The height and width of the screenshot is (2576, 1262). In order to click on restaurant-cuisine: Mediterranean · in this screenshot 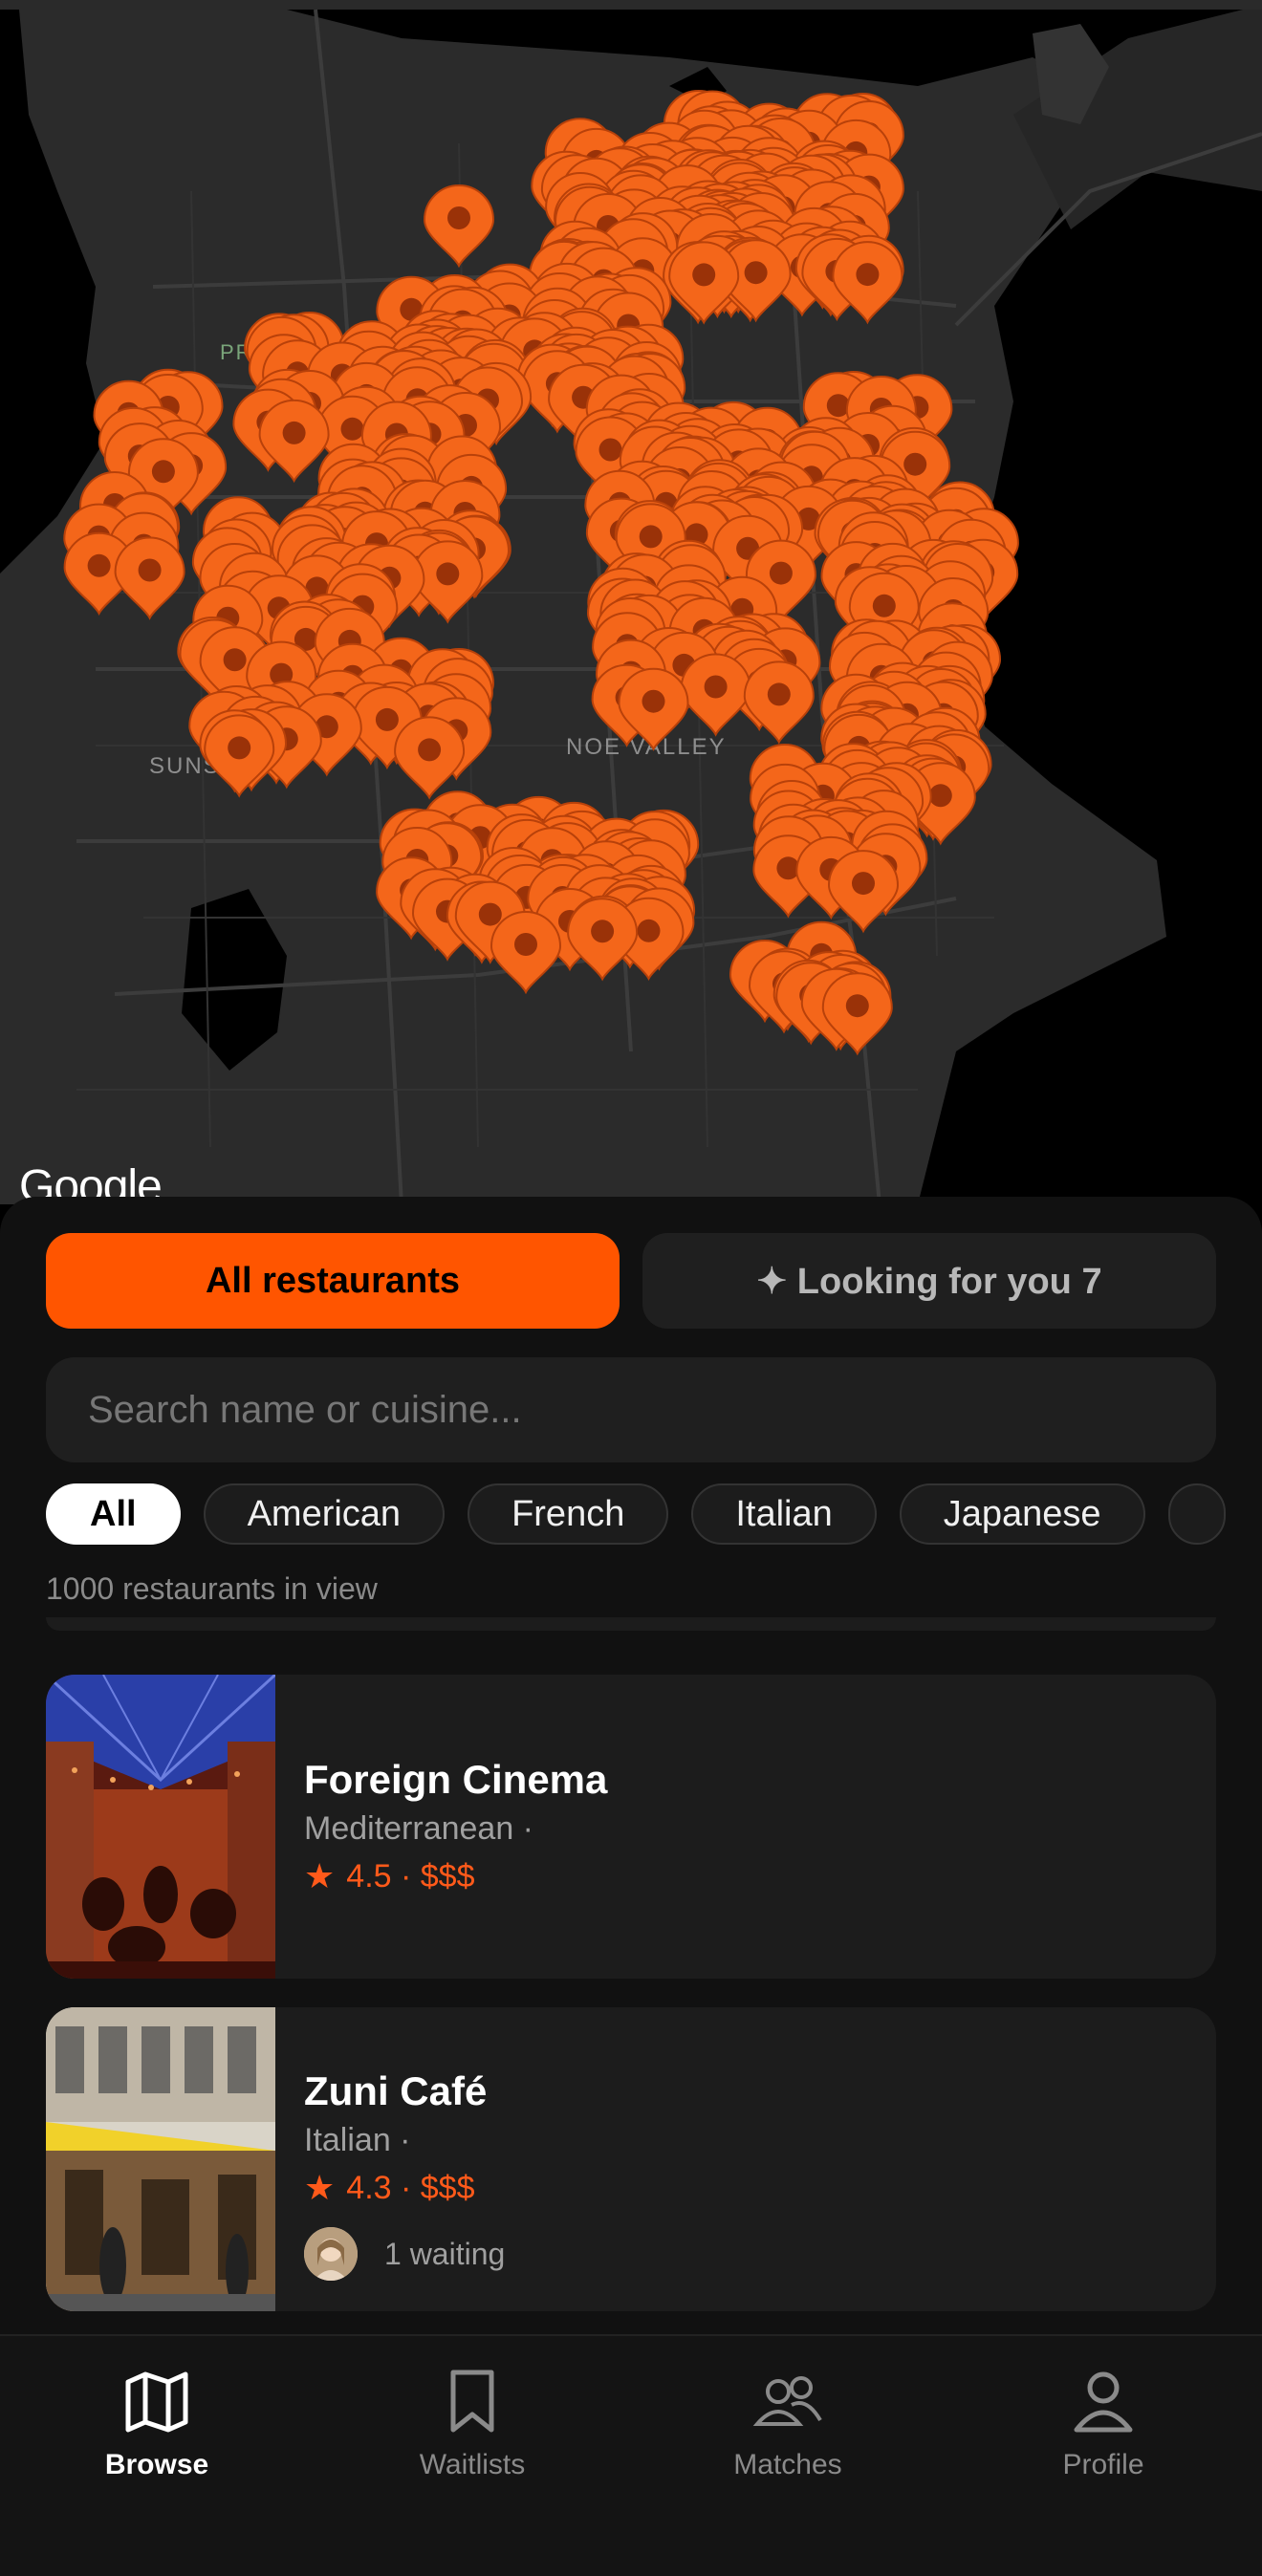, I will do `click(419, 1828)`.